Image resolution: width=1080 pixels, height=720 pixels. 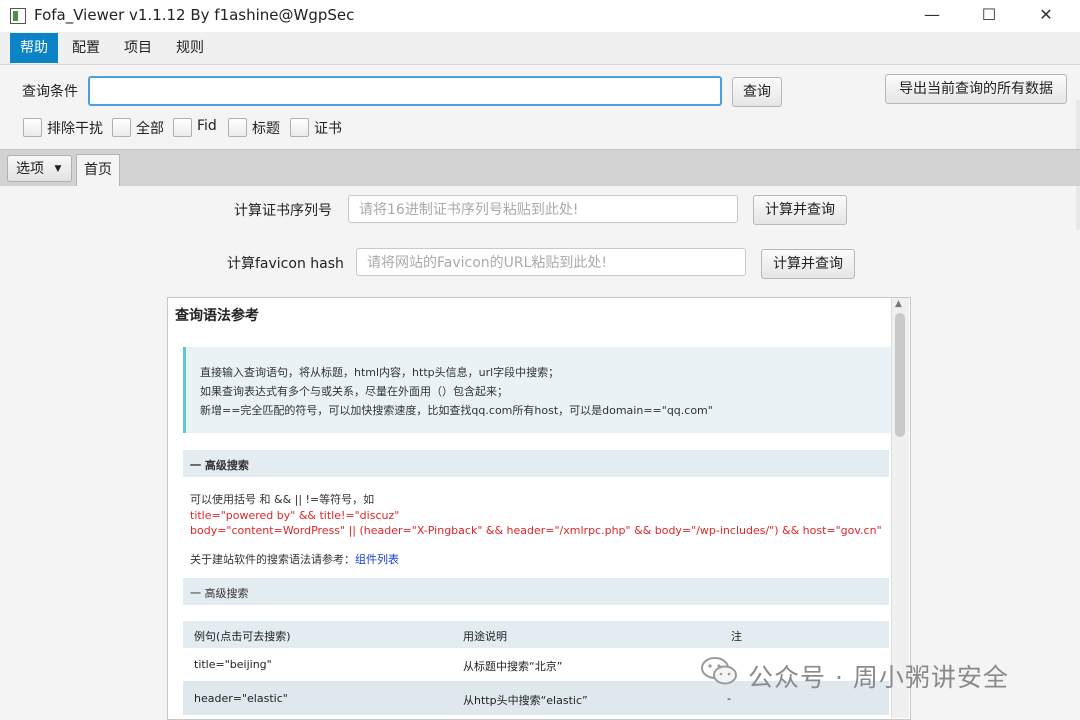 I want to click on cert-serial-input: 请将16进制证书序列号粘贴到此处!, so click(x=543, y=209).